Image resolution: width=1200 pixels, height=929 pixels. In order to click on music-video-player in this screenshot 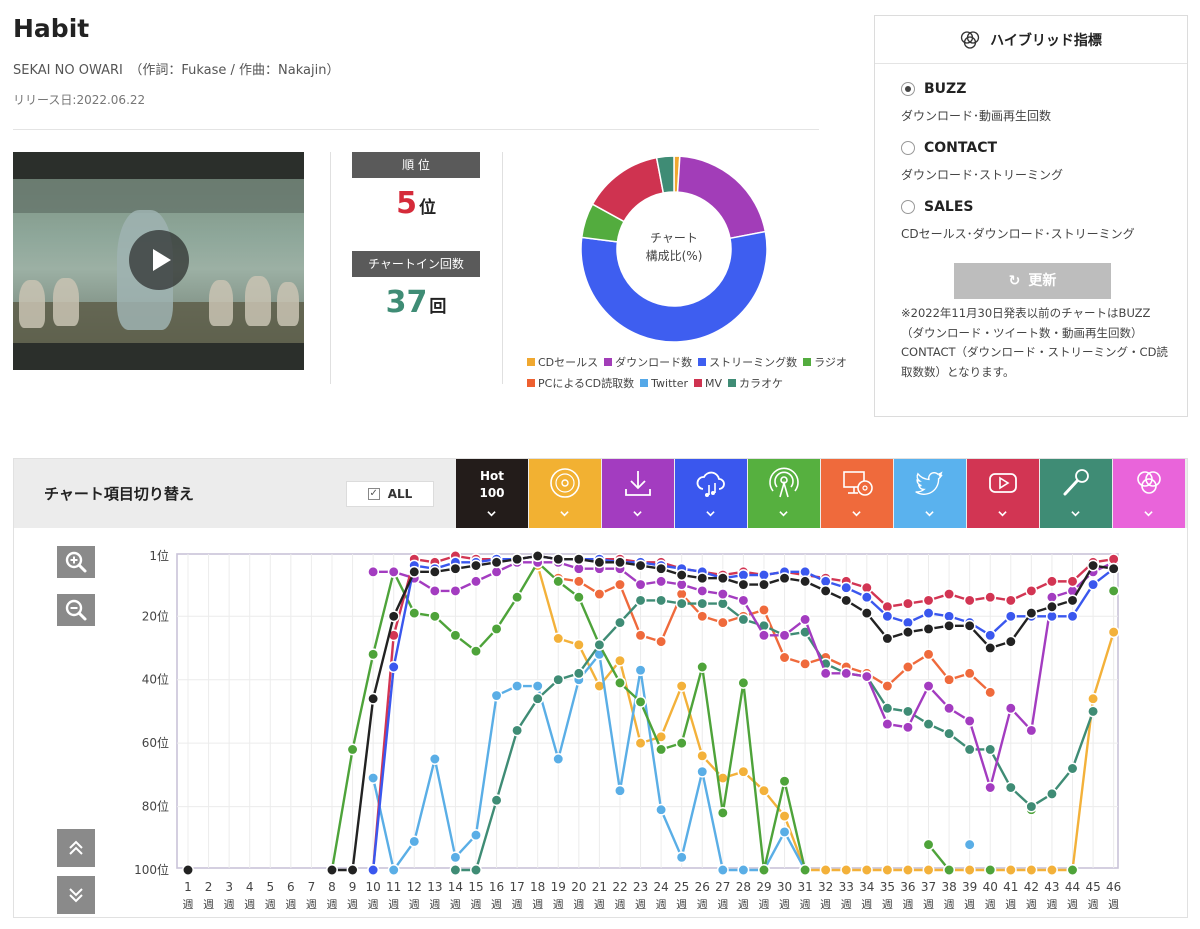, I will do `click(158, 261)`.